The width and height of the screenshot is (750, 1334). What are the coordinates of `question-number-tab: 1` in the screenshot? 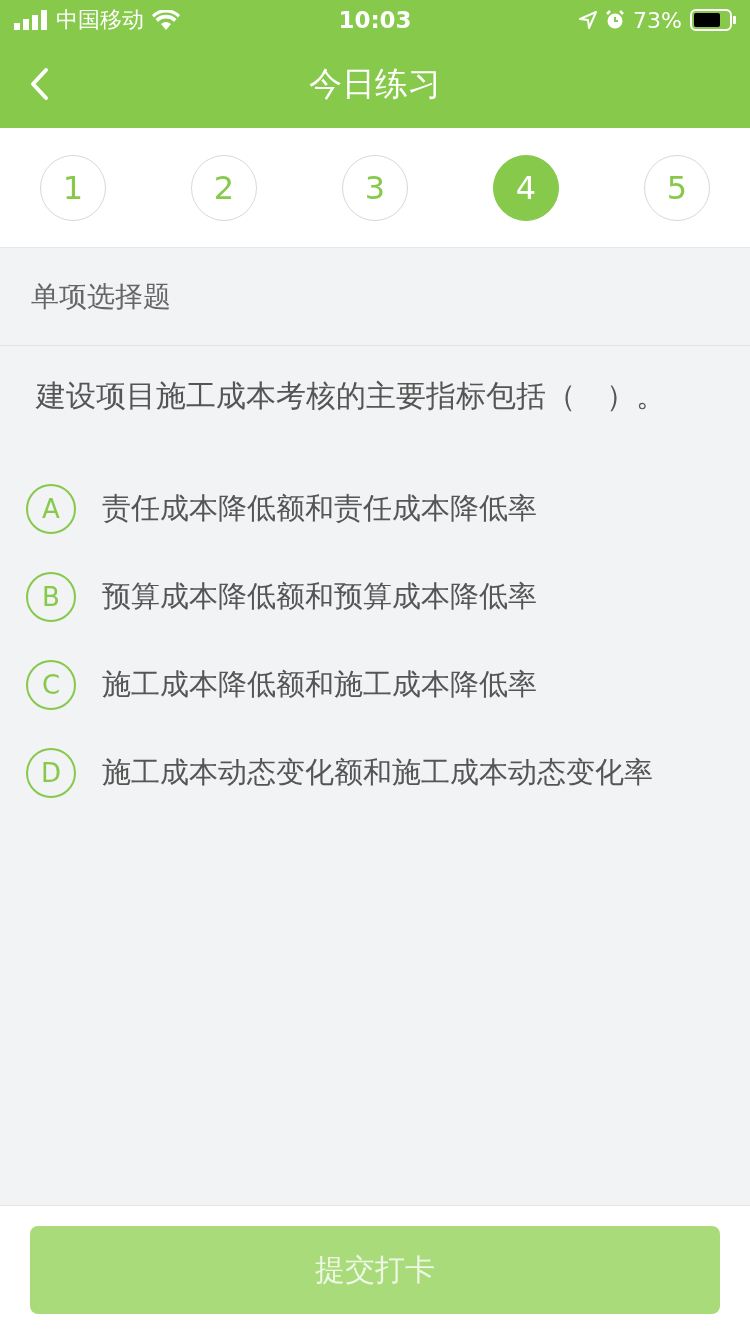 It's located at (73, 187).